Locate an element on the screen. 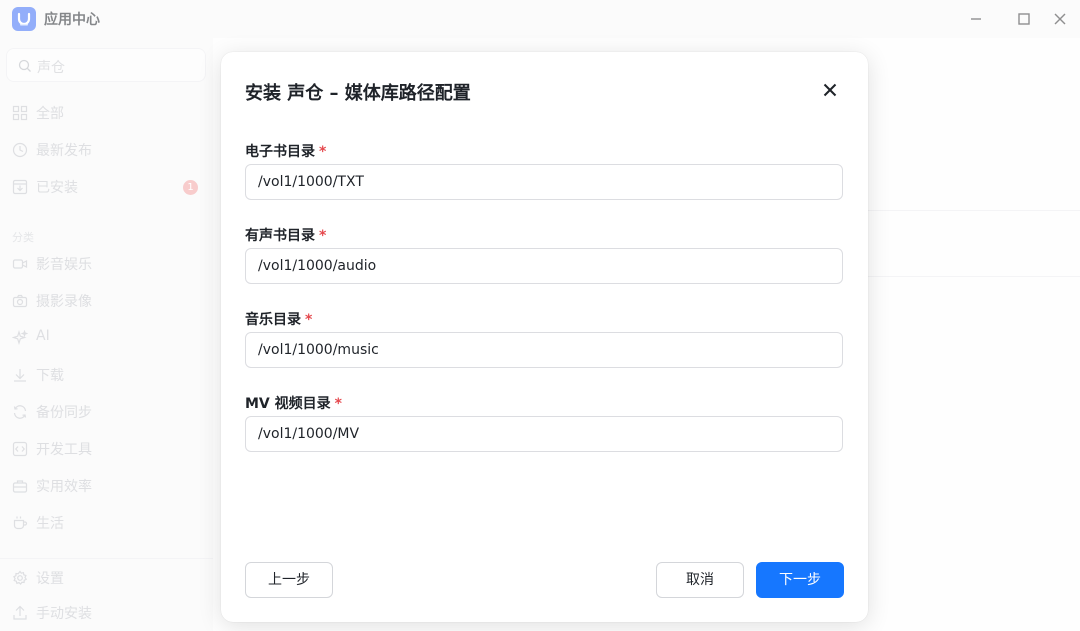  next-step-button: 下一步 is located at coordinates (800, 580).